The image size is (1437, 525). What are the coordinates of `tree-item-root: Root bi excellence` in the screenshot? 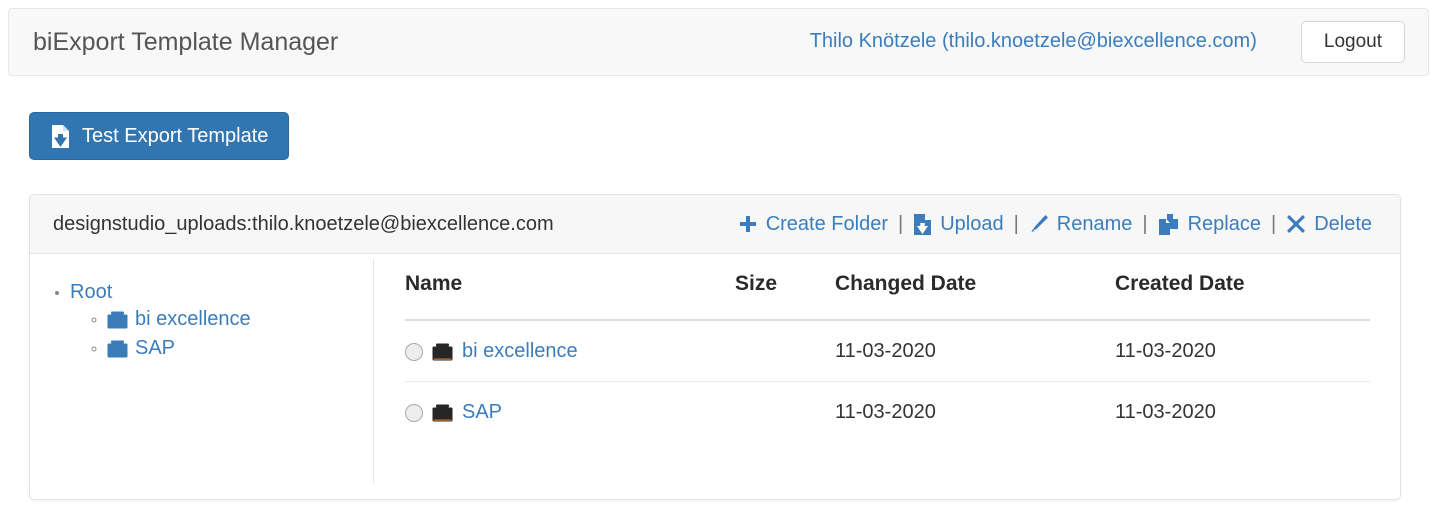 It's located at (221, 320).